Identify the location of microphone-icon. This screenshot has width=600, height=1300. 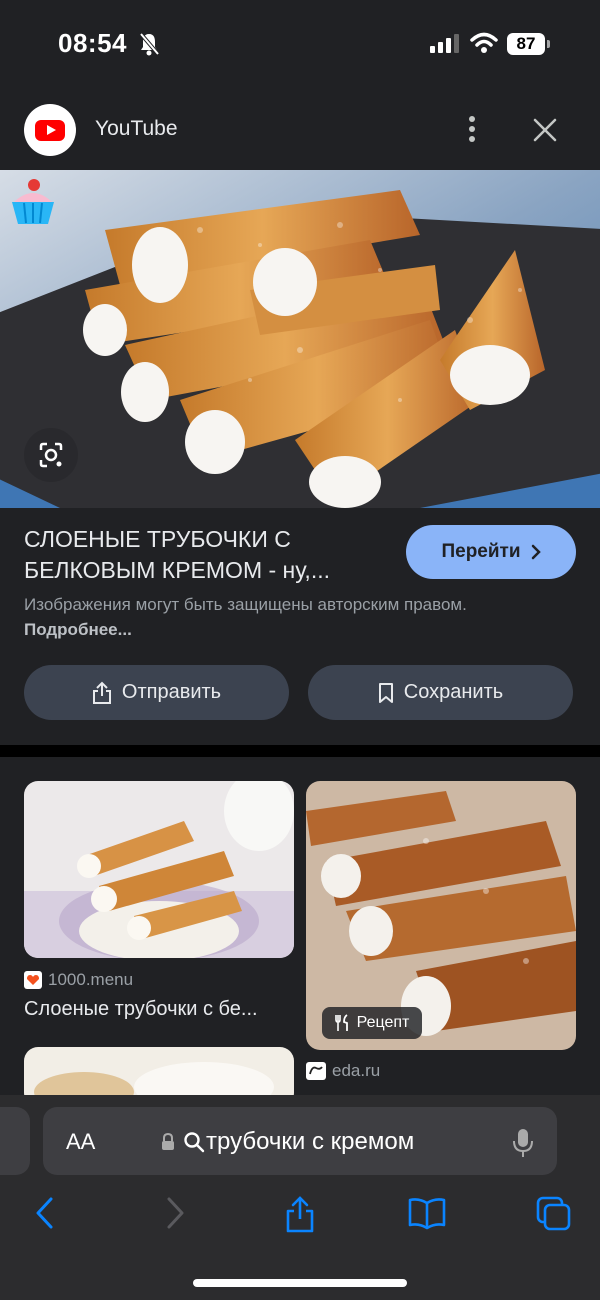
(523, 1143).